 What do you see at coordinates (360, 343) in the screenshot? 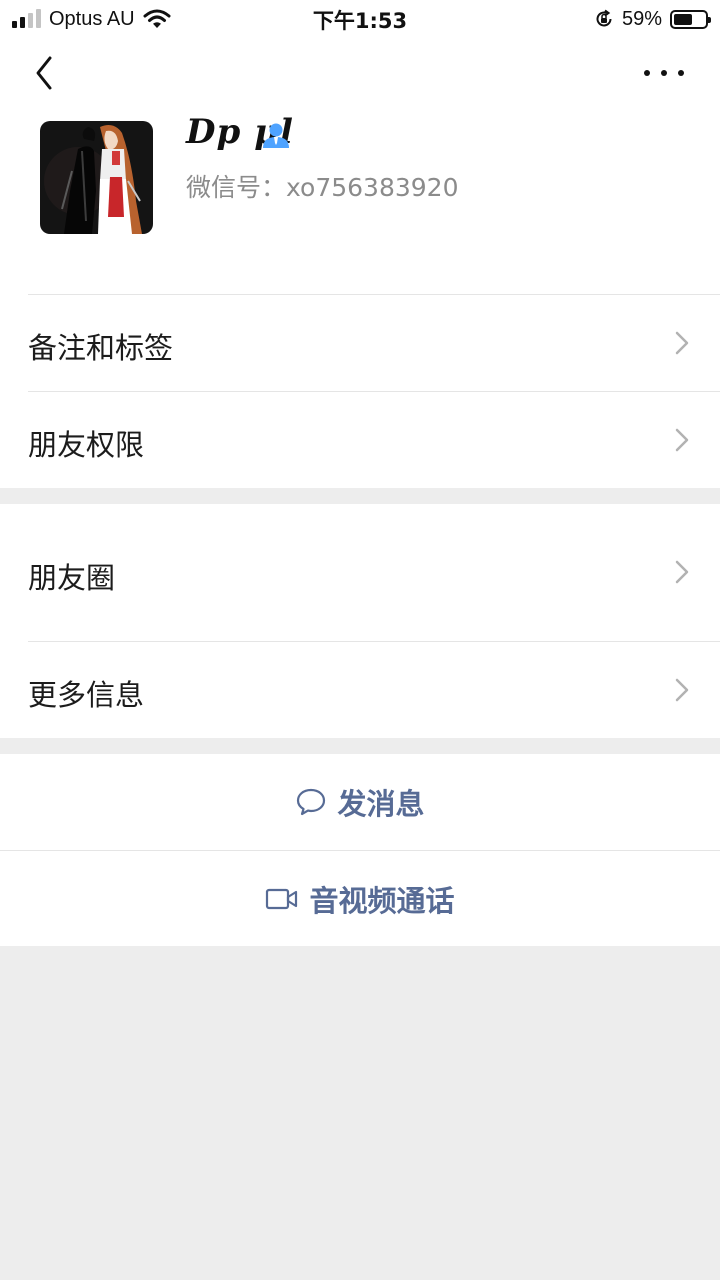
I see `row-remark-tags: 备注和标签` at bounding box center [360, 343].